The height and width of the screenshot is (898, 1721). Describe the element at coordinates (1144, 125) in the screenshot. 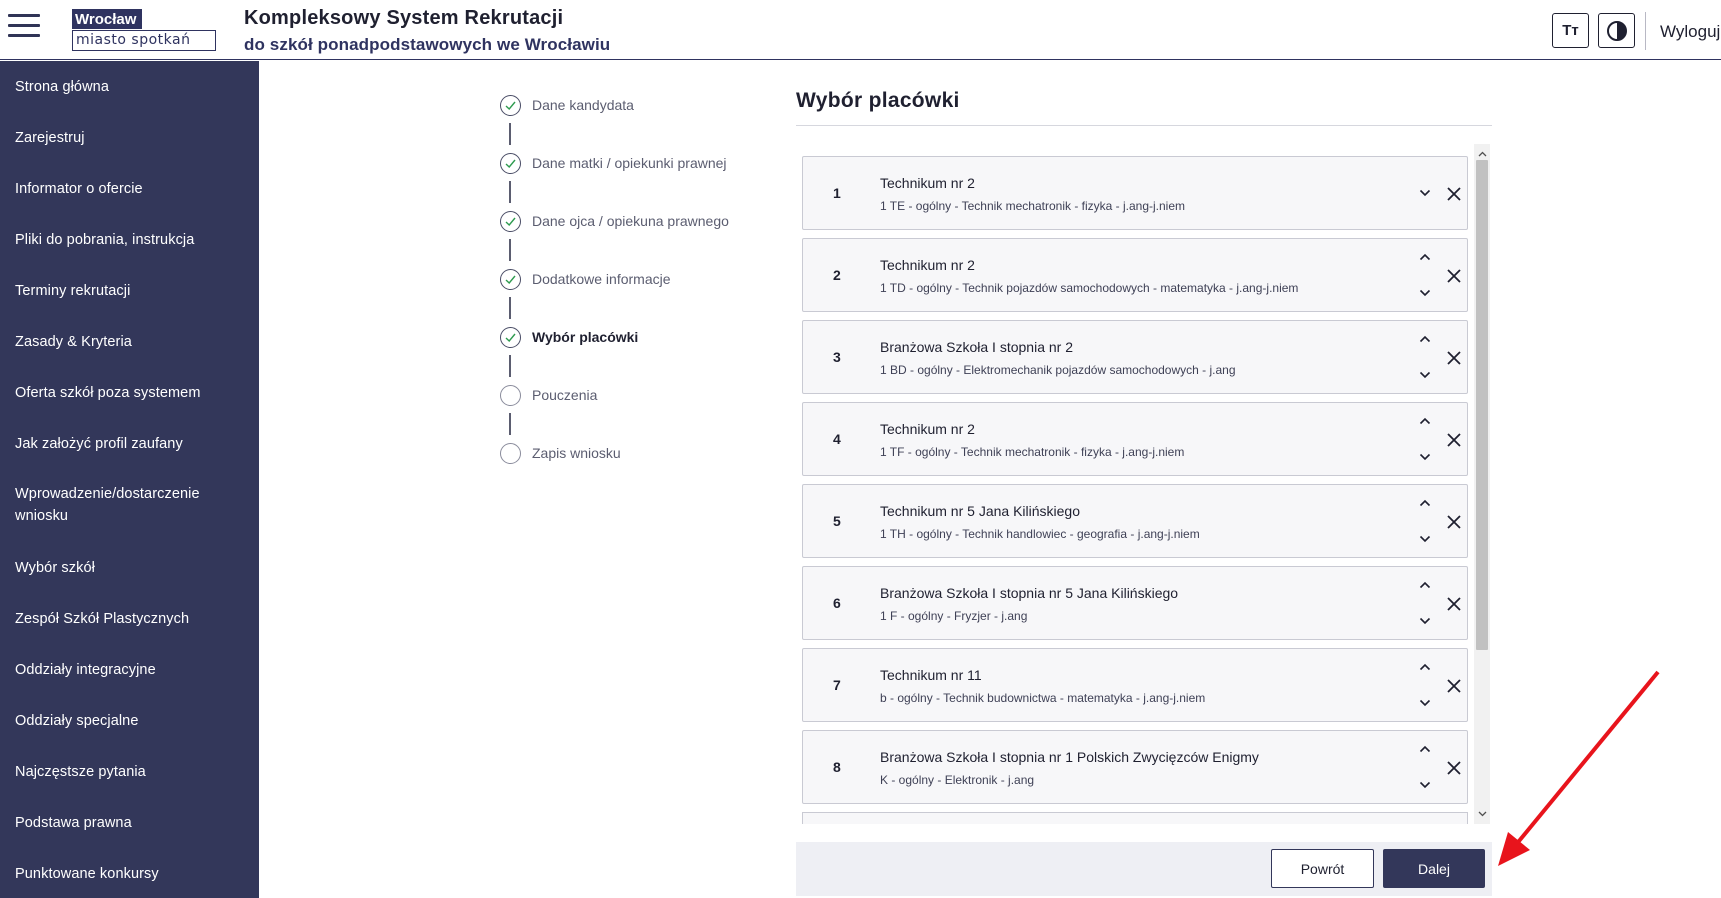

I see `title-divider` at that location.